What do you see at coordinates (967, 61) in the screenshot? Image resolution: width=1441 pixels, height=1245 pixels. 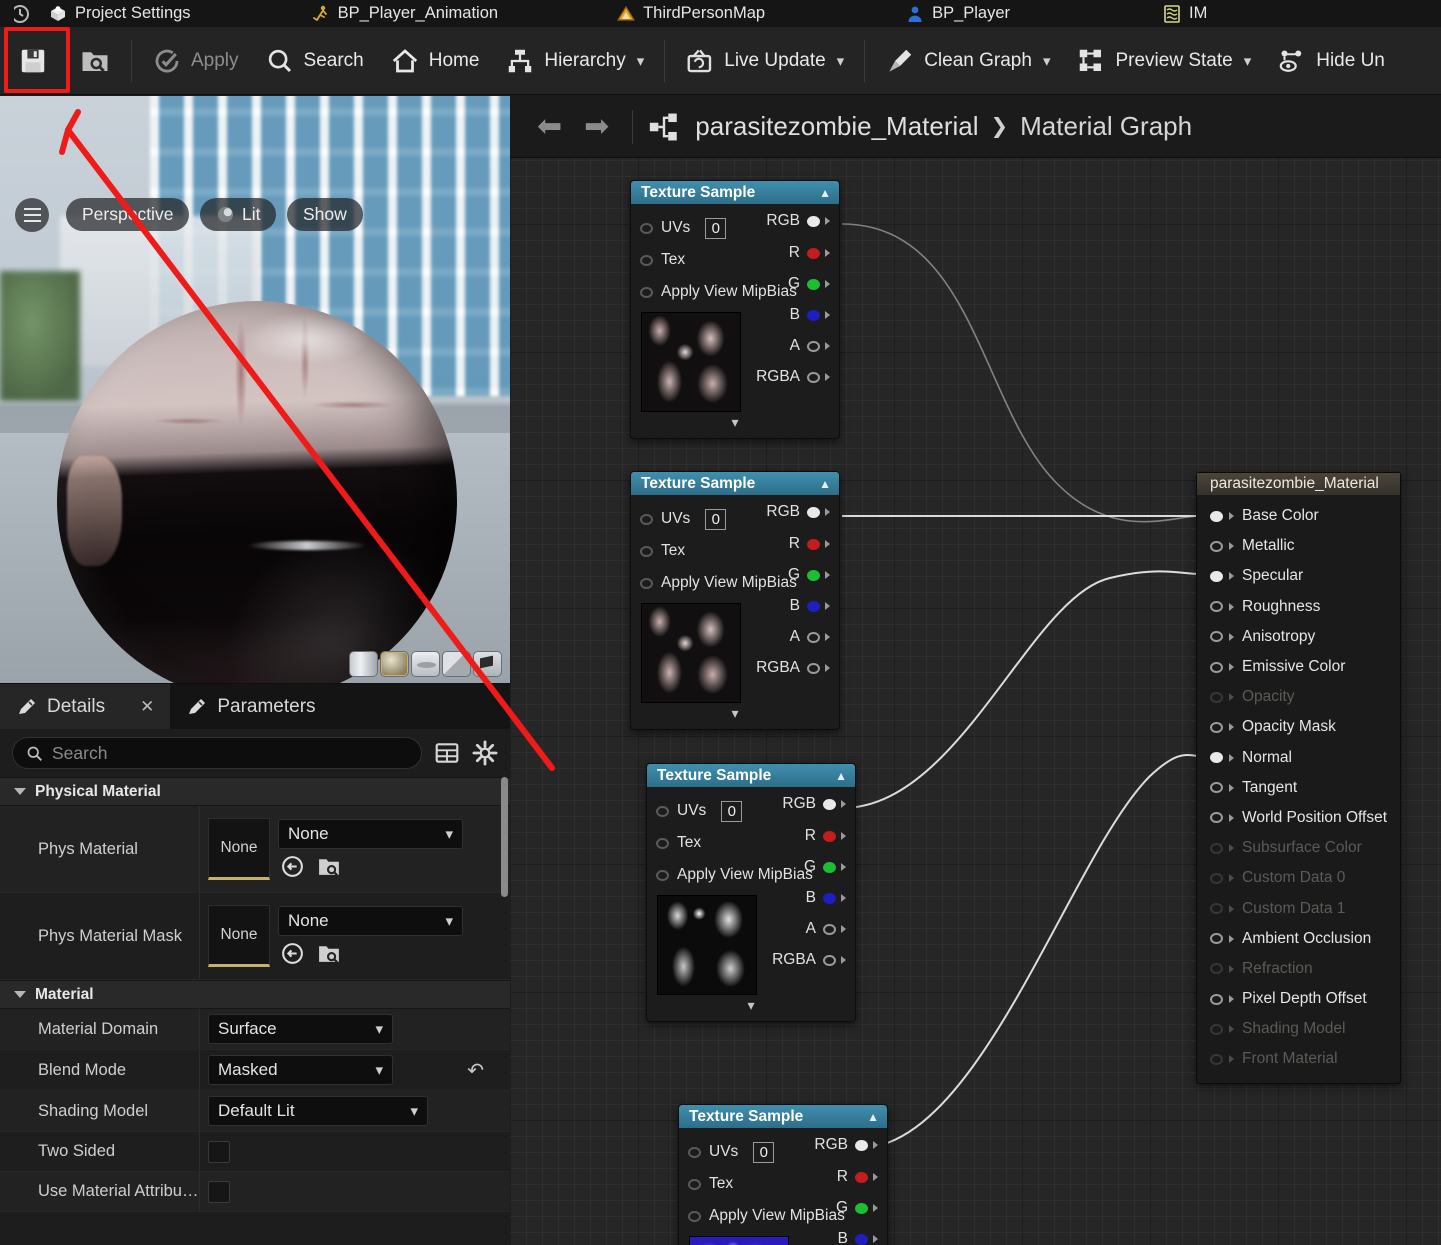 I see `clean-graph-button: Clean Graph ▾` at bounding box center [967, 61].